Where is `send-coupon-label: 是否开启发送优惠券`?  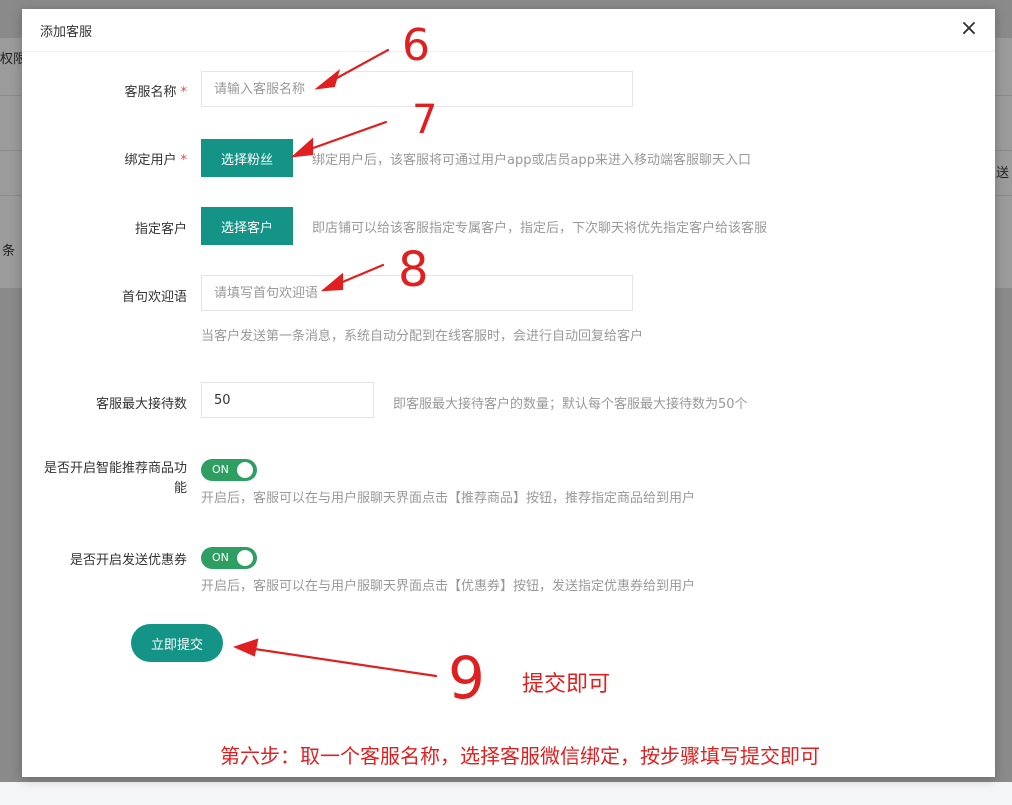 send-coupon-label: 是否开启发送优惠券 is located at coordinates (128, 558).